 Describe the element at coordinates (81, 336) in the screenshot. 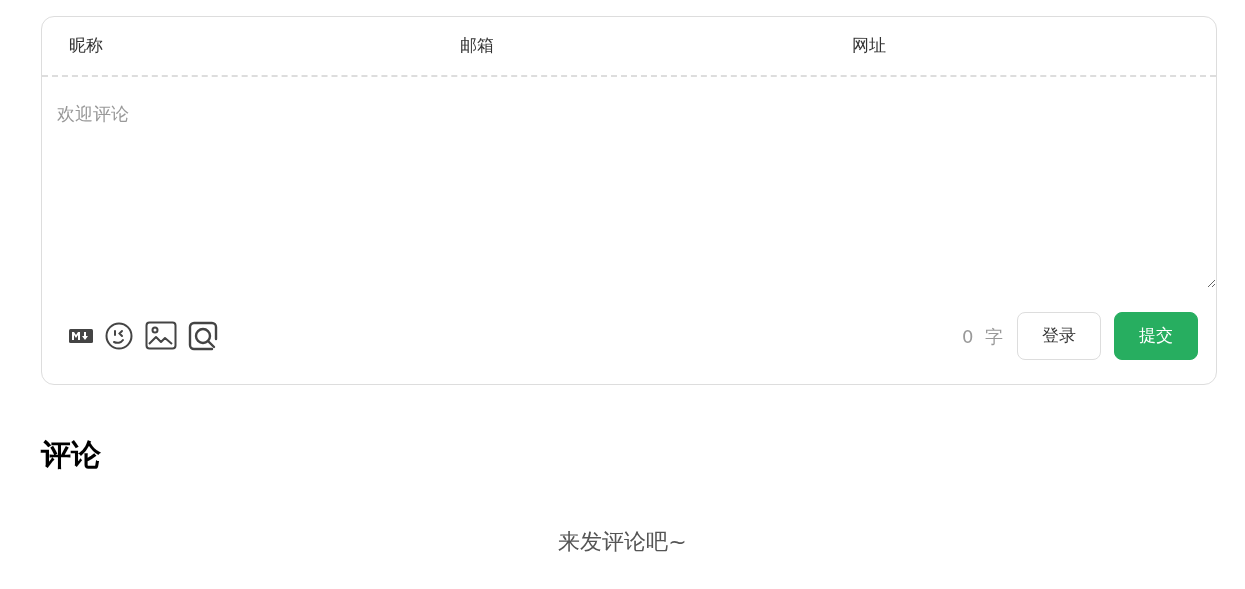

I see `markdown-icon` at that location.